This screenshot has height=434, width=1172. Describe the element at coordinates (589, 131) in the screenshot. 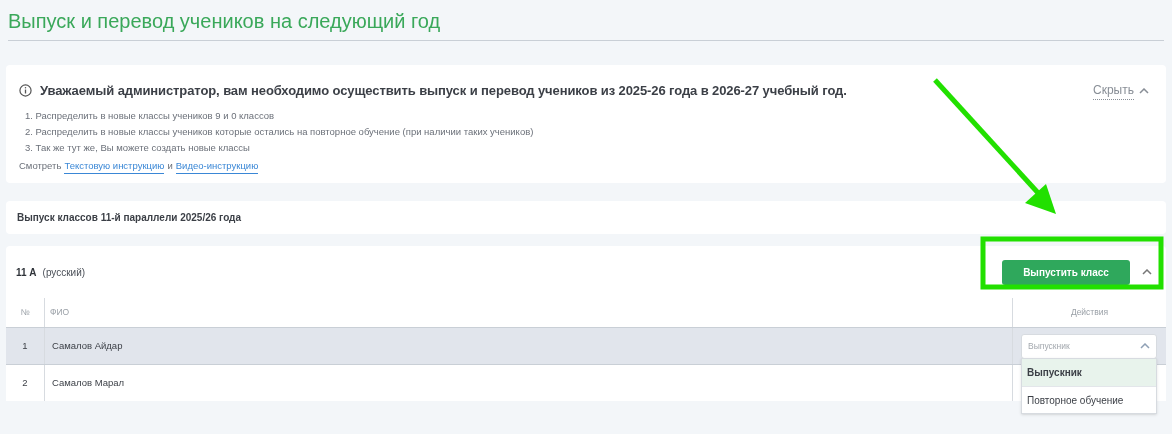

I see `instruction-step: 2. Распределить в новые классы учеников которые остались на повторное обучение (при наличии таких учеников)` at that location.